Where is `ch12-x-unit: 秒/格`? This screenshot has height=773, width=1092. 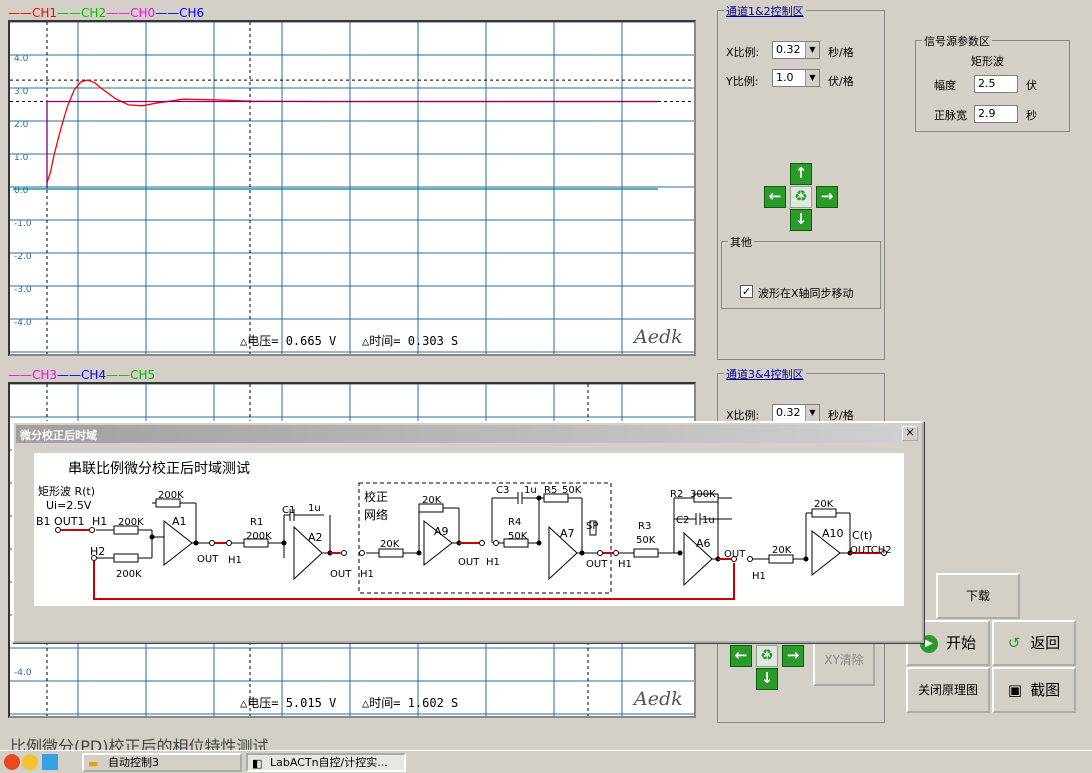
ch12-x-unit: 秒/格 is located at coordinates (841, 52).